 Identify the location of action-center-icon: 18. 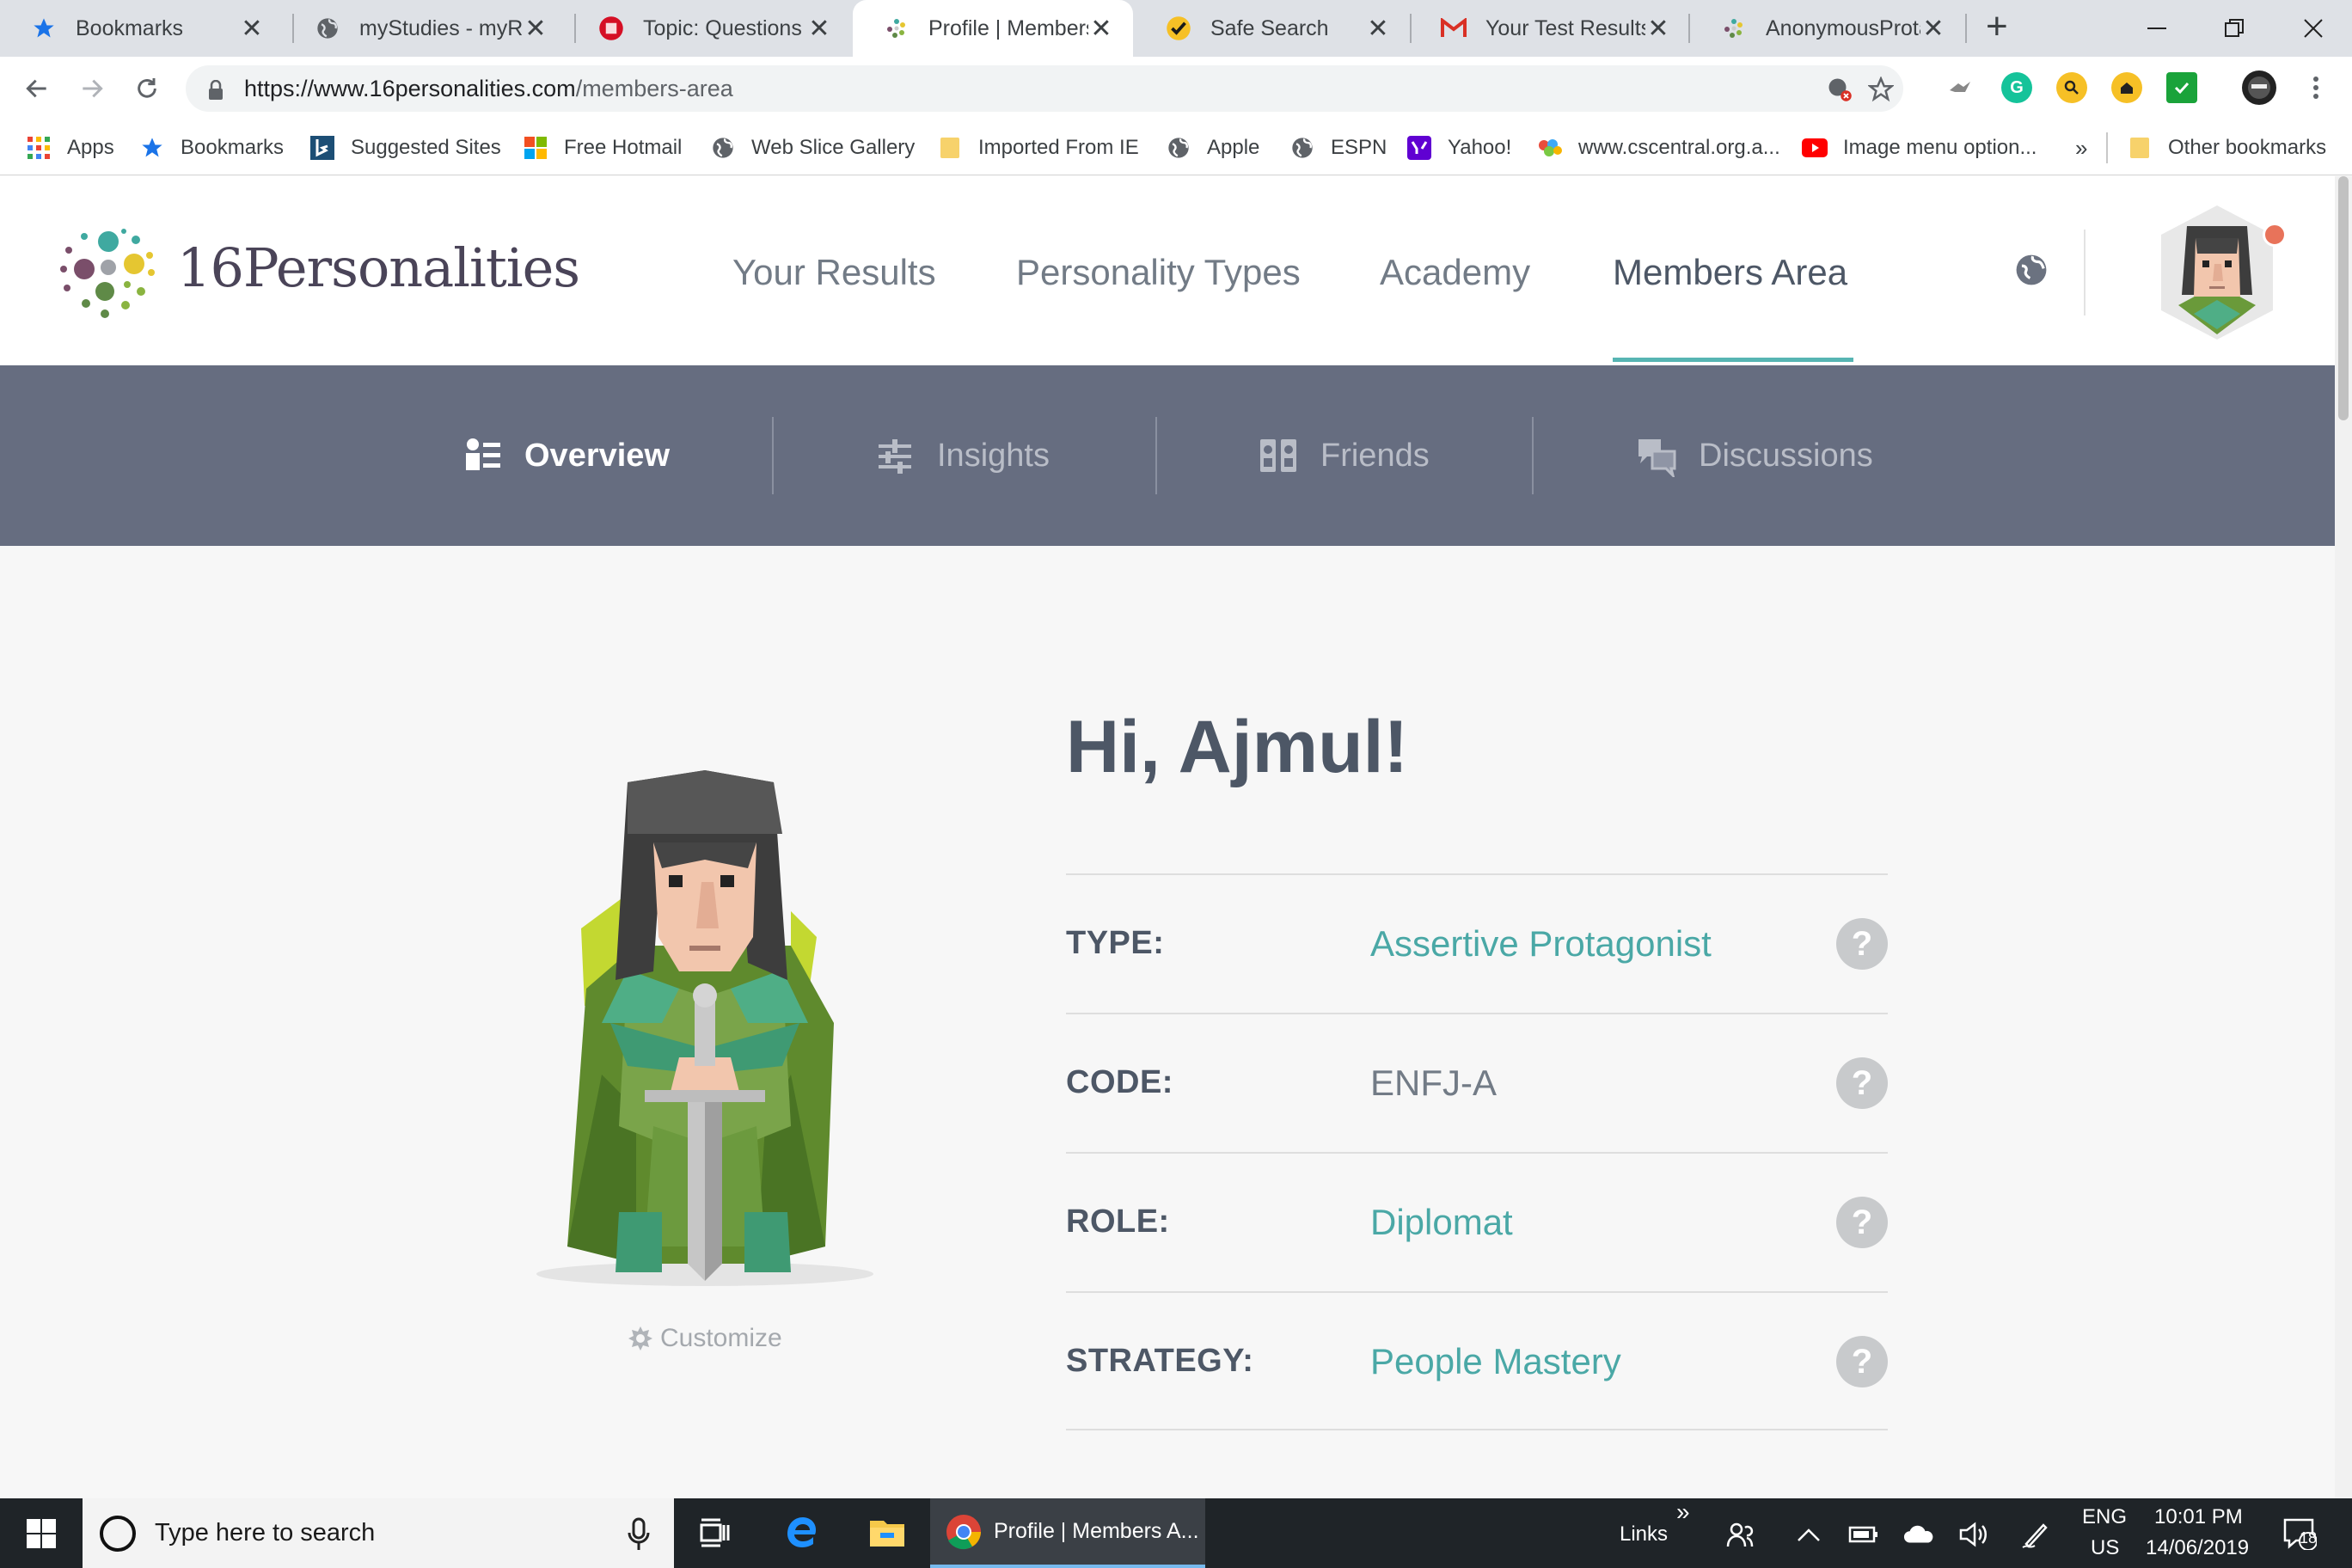
(2299, 1533).